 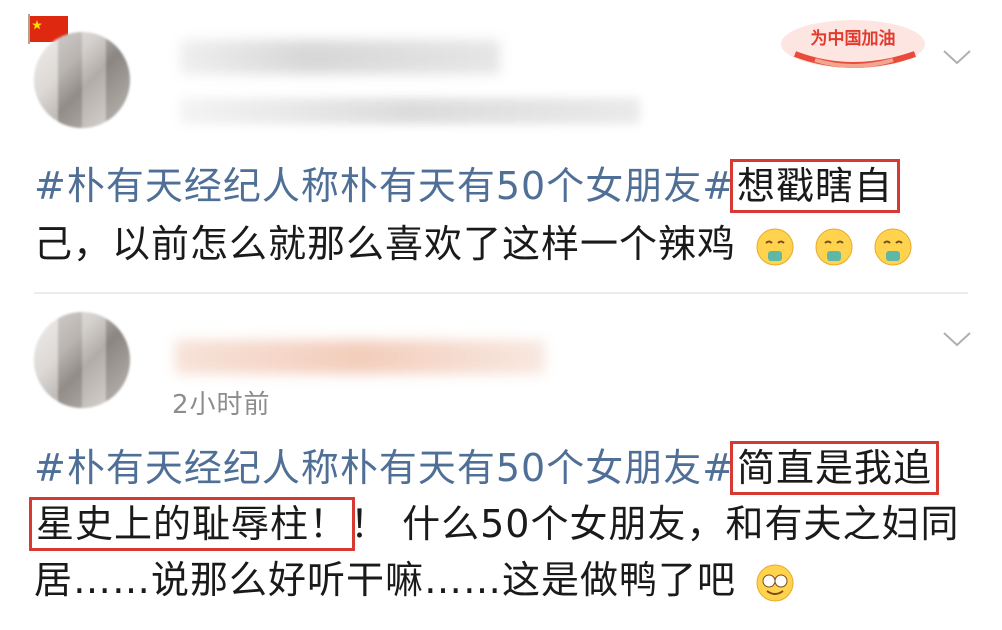 What do you see at coordinates (192, 524) in the screenshot?
I see `highlight-text: 星史上的耻辱柱！` at bounding box center [192, 524].